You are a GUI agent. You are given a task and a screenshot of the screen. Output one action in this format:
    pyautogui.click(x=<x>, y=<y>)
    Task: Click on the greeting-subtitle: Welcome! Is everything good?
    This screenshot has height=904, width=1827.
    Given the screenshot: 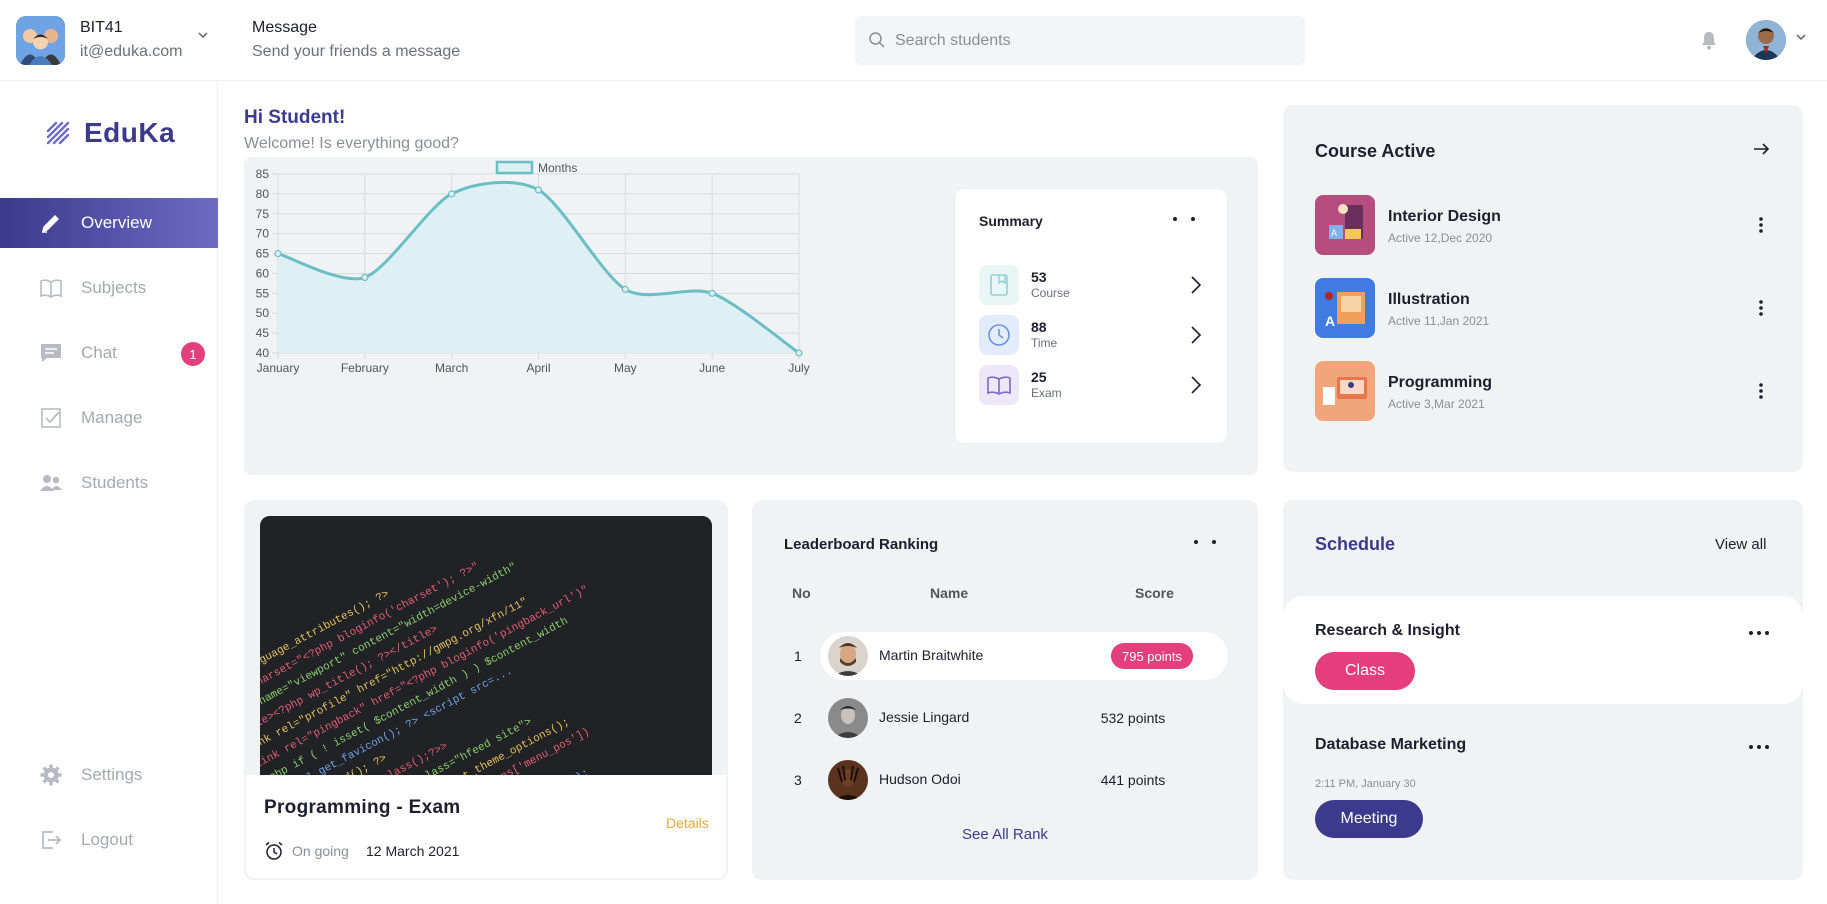 What is the action you would take?
    pyautogui.click(x=351, y=143)
    